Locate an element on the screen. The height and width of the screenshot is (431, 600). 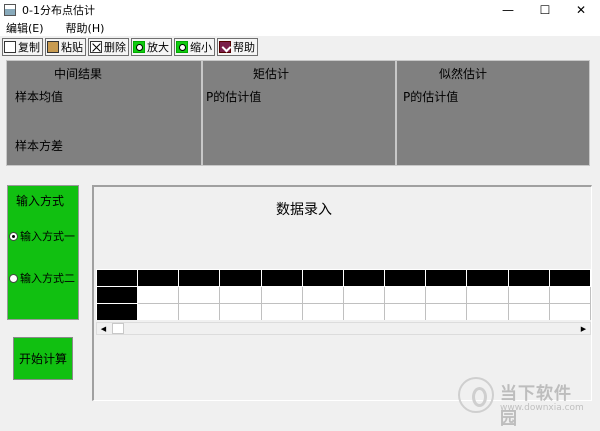
sample-variance-label: 样本方差 is located at coordinates (39, 146).